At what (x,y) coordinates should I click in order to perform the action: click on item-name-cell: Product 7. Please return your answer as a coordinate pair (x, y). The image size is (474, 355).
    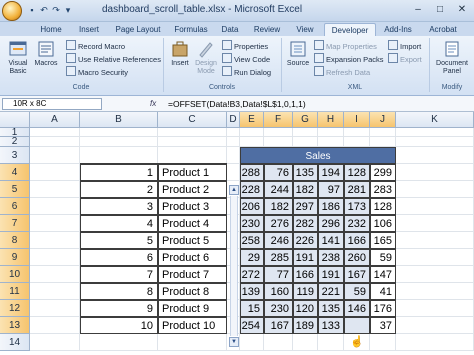
    Looking at the image, I should click on (192, 274).